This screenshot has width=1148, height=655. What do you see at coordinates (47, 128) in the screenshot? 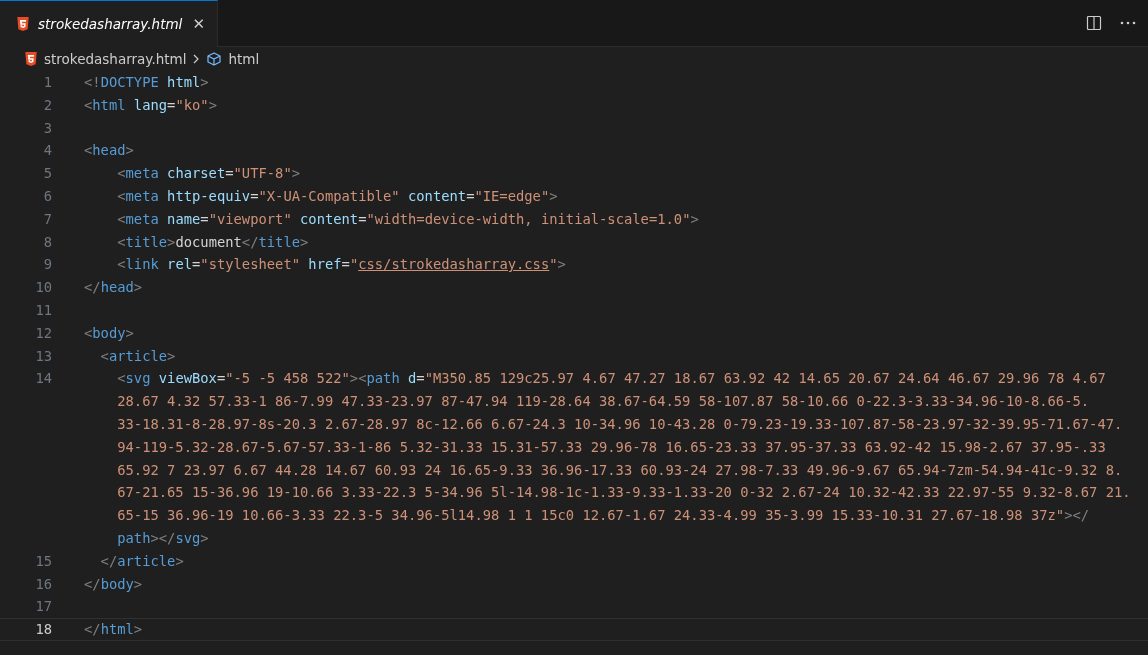
I see `line-number: 3` at bounding box center [47, 128].